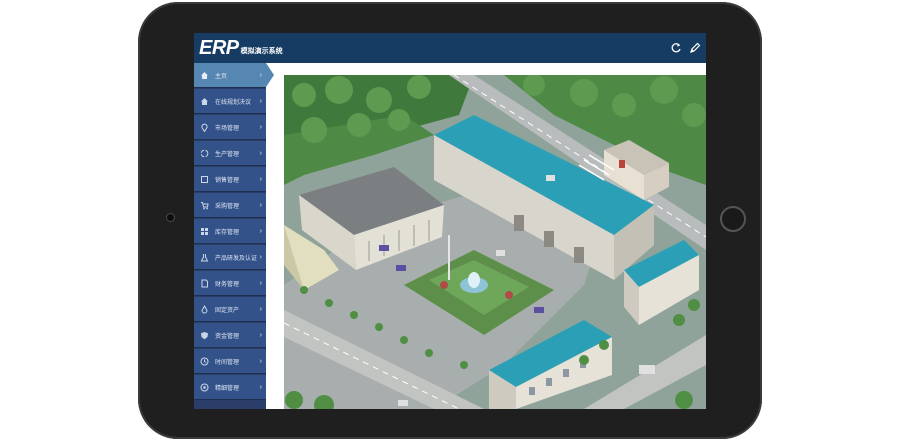 This screenshot has height=443, width=900. I want to click on sidebar-item-label: 资金管理, so click(227, 336).